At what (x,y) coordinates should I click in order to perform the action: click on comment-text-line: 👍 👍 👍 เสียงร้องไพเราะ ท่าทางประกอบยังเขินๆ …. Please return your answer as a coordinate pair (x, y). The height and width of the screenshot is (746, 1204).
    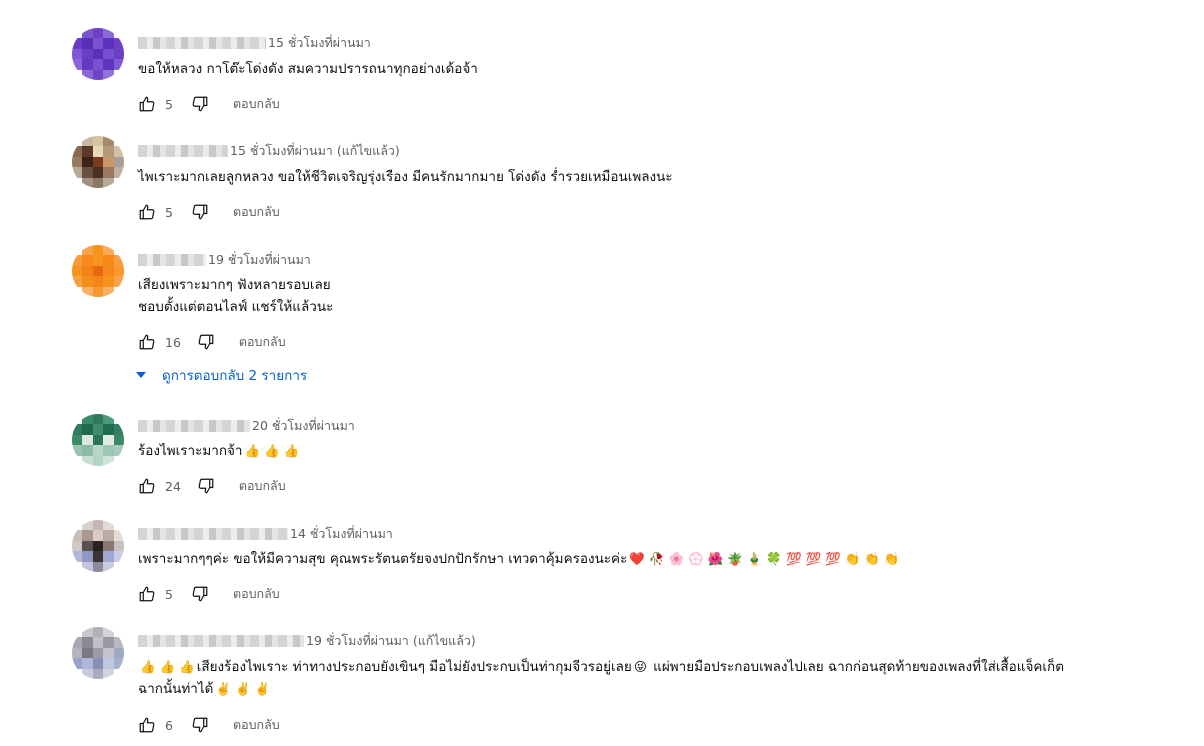
    Looking at the image, I should click on (601, 667).